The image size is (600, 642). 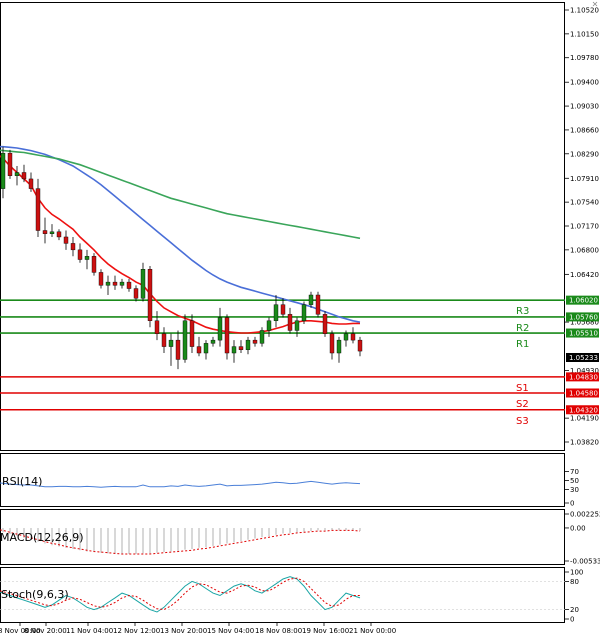 I want to click on price-tick-label: 1.10520, so click(x=584, y=11).